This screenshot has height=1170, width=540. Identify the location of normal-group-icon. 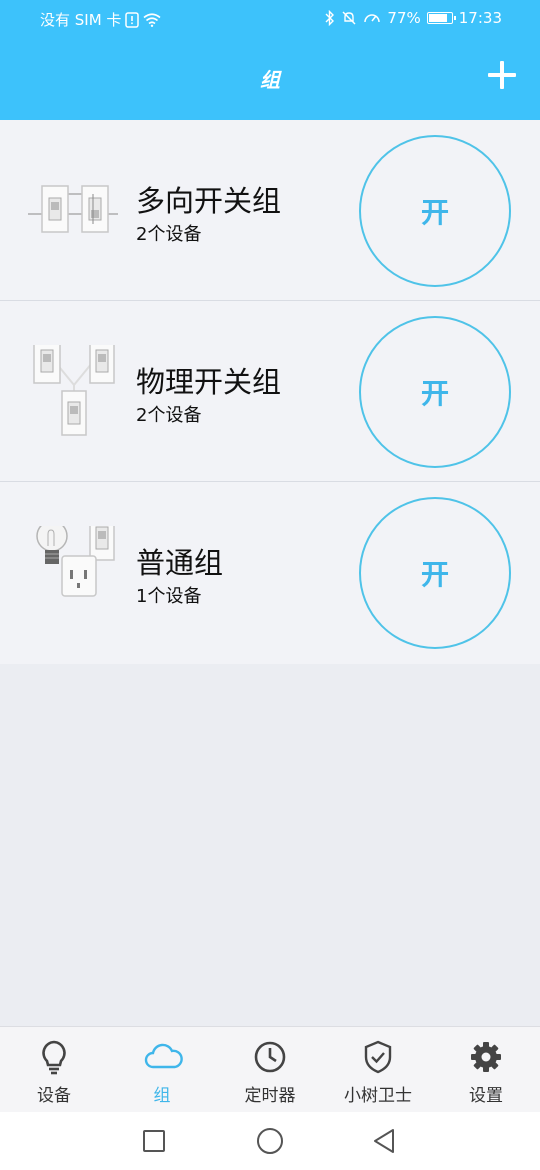
(75, 561).